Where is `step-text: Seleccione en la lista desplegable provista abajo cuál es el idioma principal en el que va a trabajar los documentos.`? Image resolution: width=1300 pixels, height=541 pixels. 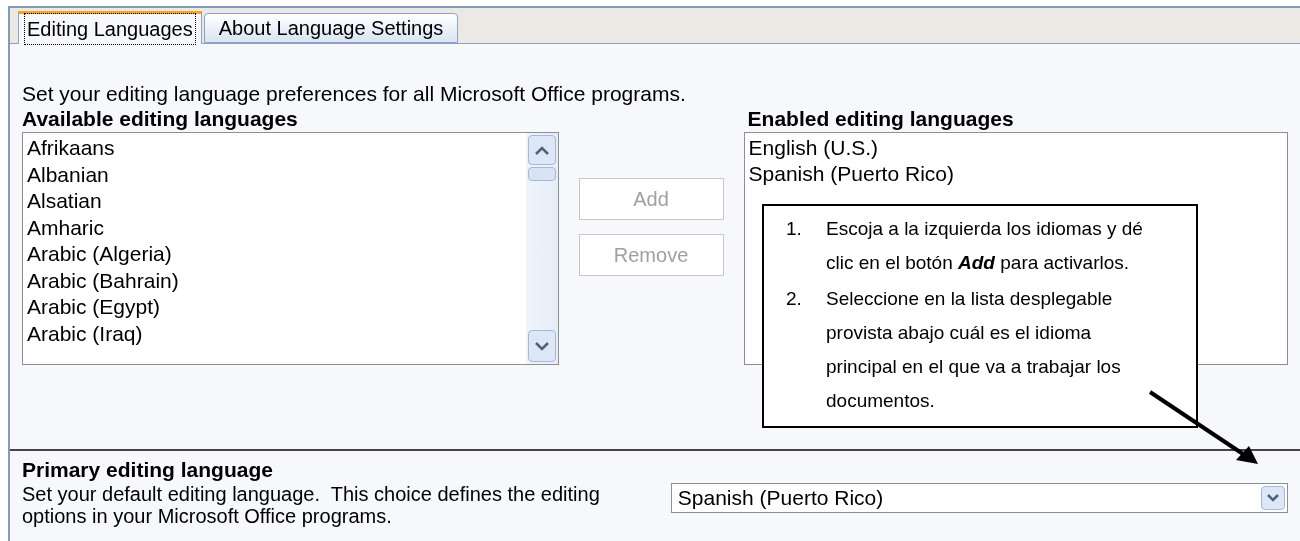
step-text: Seleccione en la lista desplegable provista abajo cuál es el idioma principal en el que va a trabajar los documentos. is located at coordinates (974, 350).